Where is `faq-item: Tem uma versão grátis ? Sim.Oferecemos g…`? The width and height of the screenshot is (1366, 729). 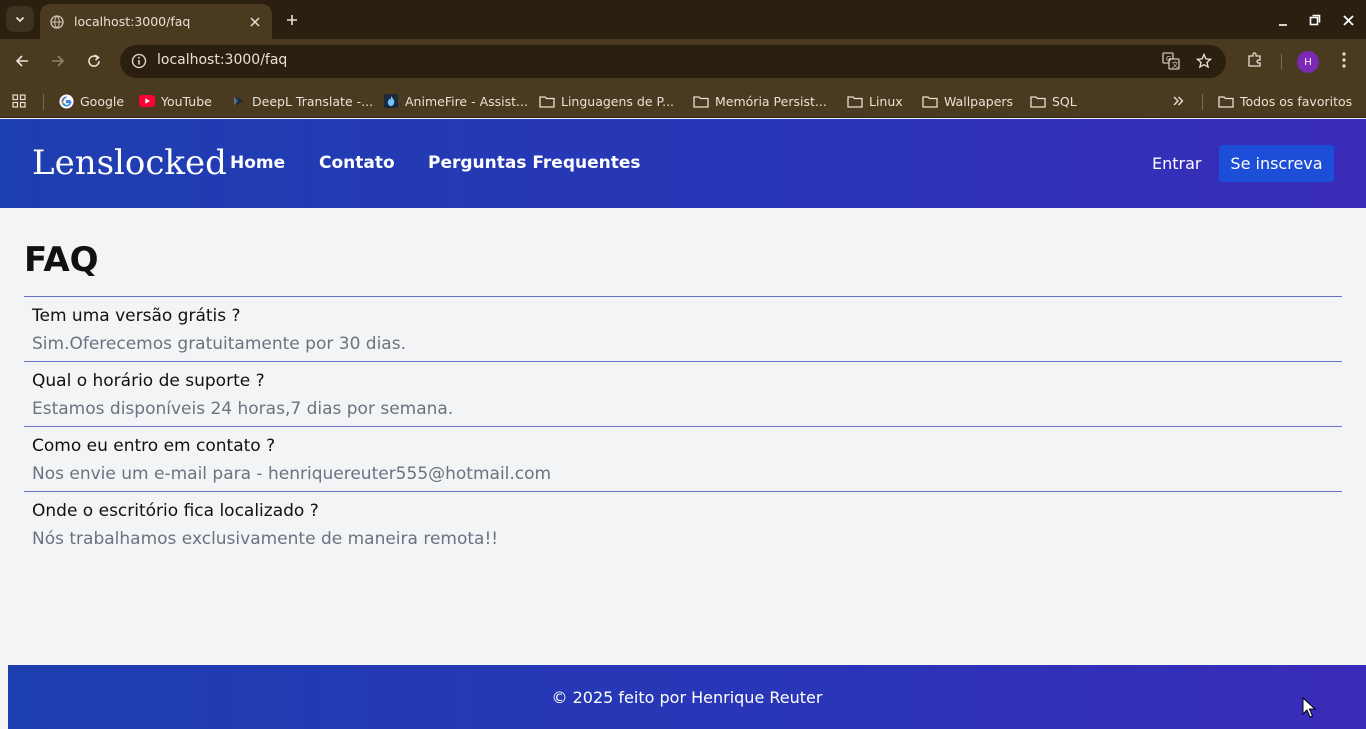 faq-item: Tem uma versão grátis ? Sim.Oferecemos g… is located at coordinates (683, 328).